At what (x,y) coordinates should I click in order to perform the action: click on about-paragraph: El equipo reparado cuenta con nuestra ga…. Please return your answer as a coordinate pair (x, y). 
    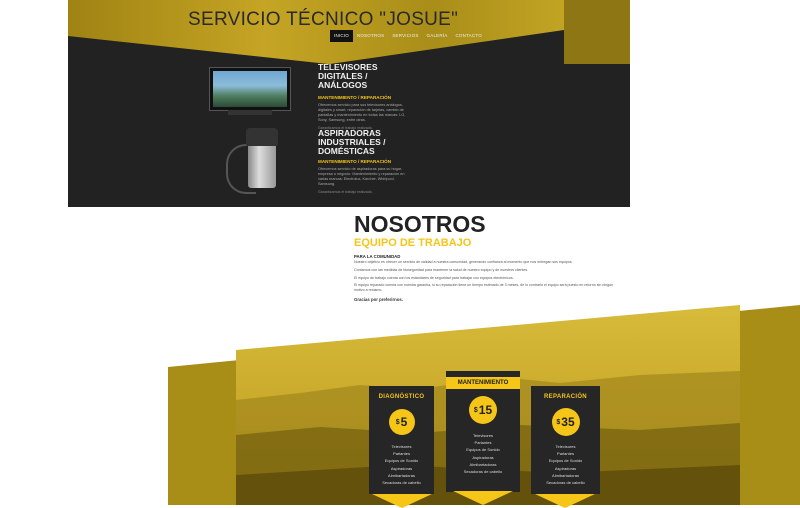
    Looking at the image, I should click on (484, 288).